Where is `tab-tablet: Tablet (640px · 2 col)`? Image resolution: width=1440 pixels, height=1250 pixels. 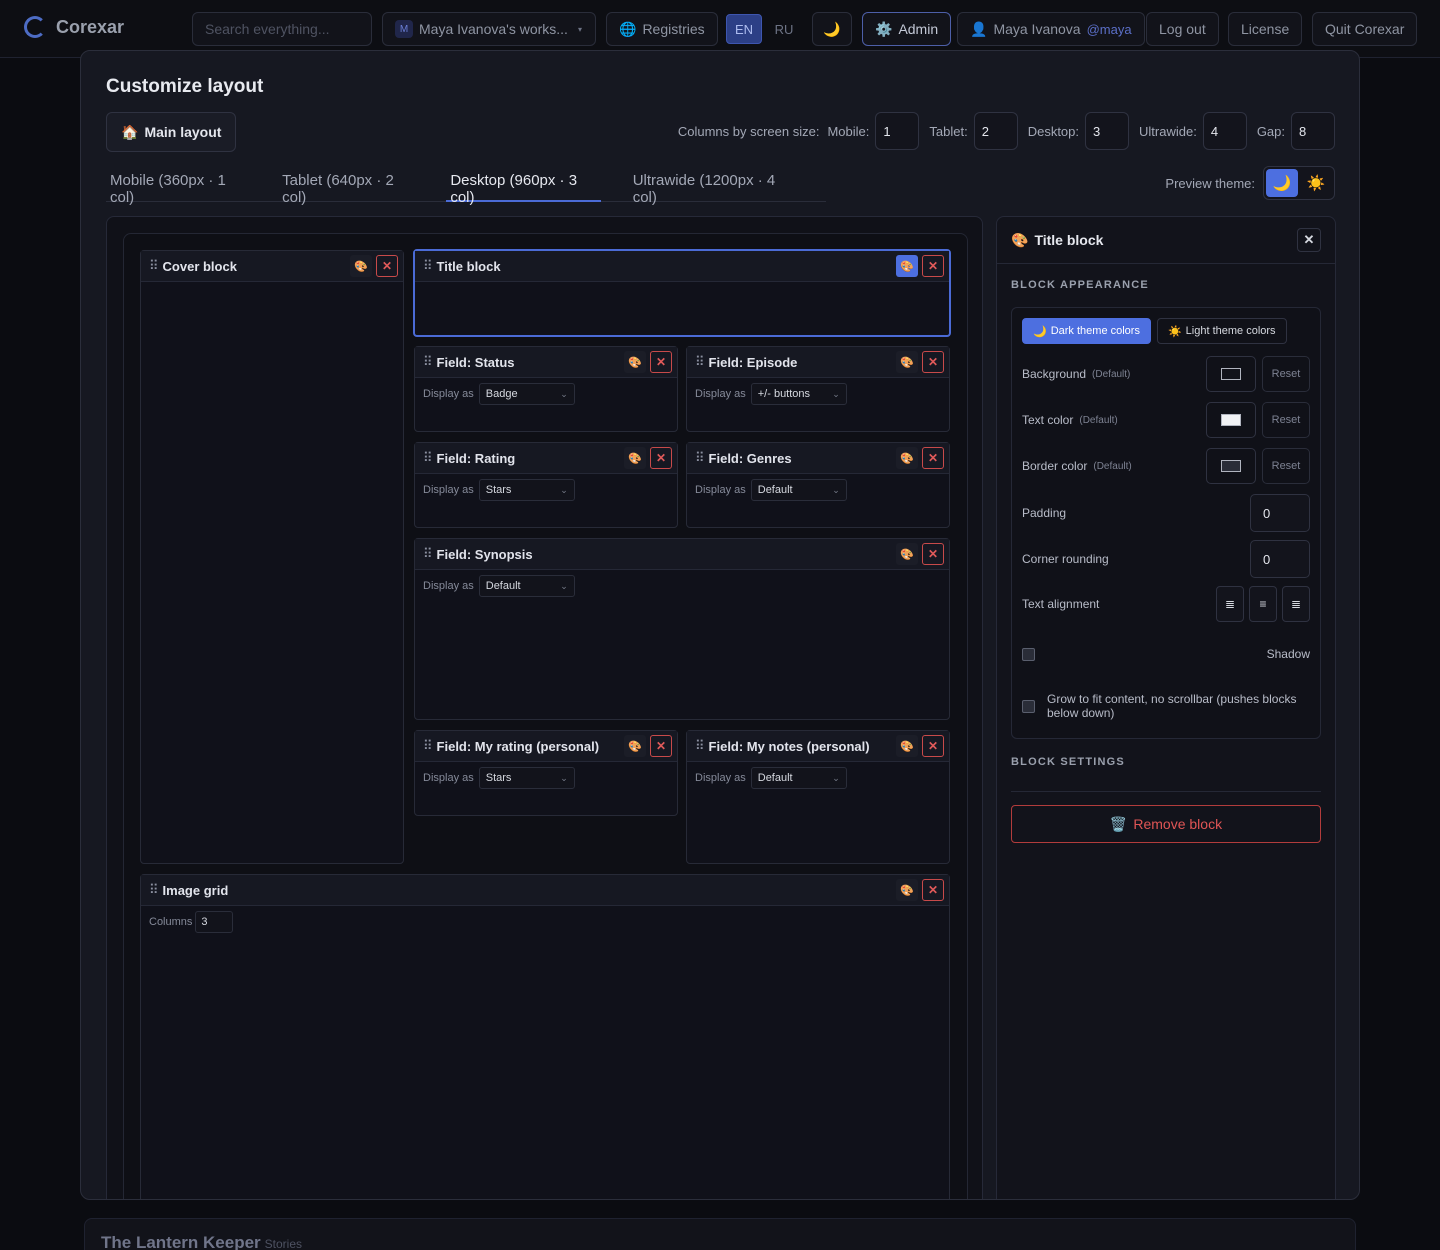 tab-tablet: Tablet (640px · 2 col) is located at coordinates (348, 185).